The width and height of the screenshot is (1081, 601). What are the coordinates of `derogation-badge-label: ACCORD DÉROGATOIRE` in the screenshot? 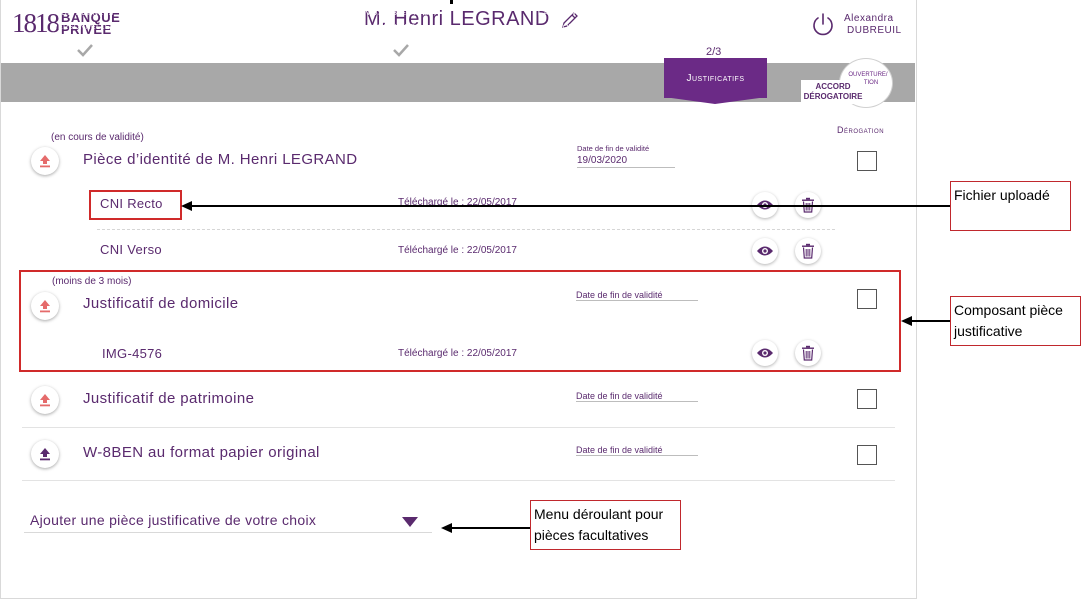 It's located at (833, 92).